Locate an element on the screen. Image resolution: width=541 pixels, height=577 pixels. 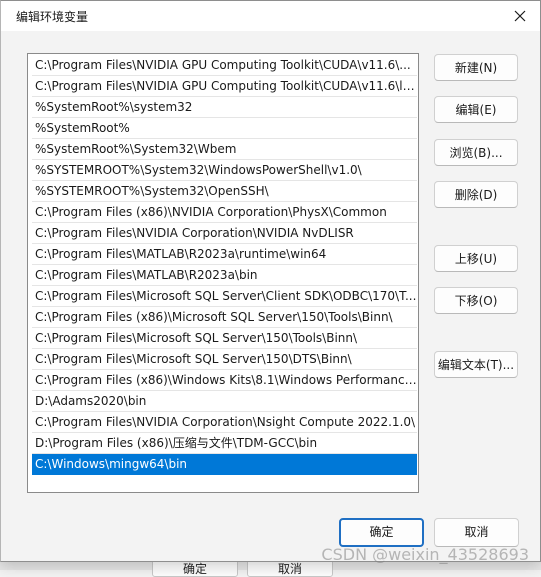
title-bar: 编辑环境变量 is located at coordinates (270, 16).